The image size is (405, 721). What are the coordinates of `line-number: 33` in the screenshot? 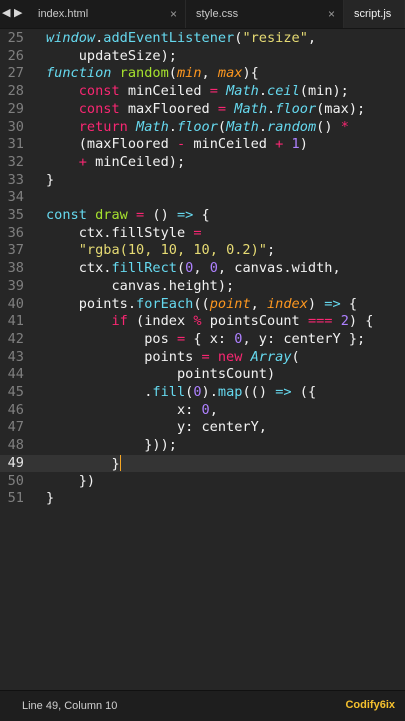 It's located at (15, 179).